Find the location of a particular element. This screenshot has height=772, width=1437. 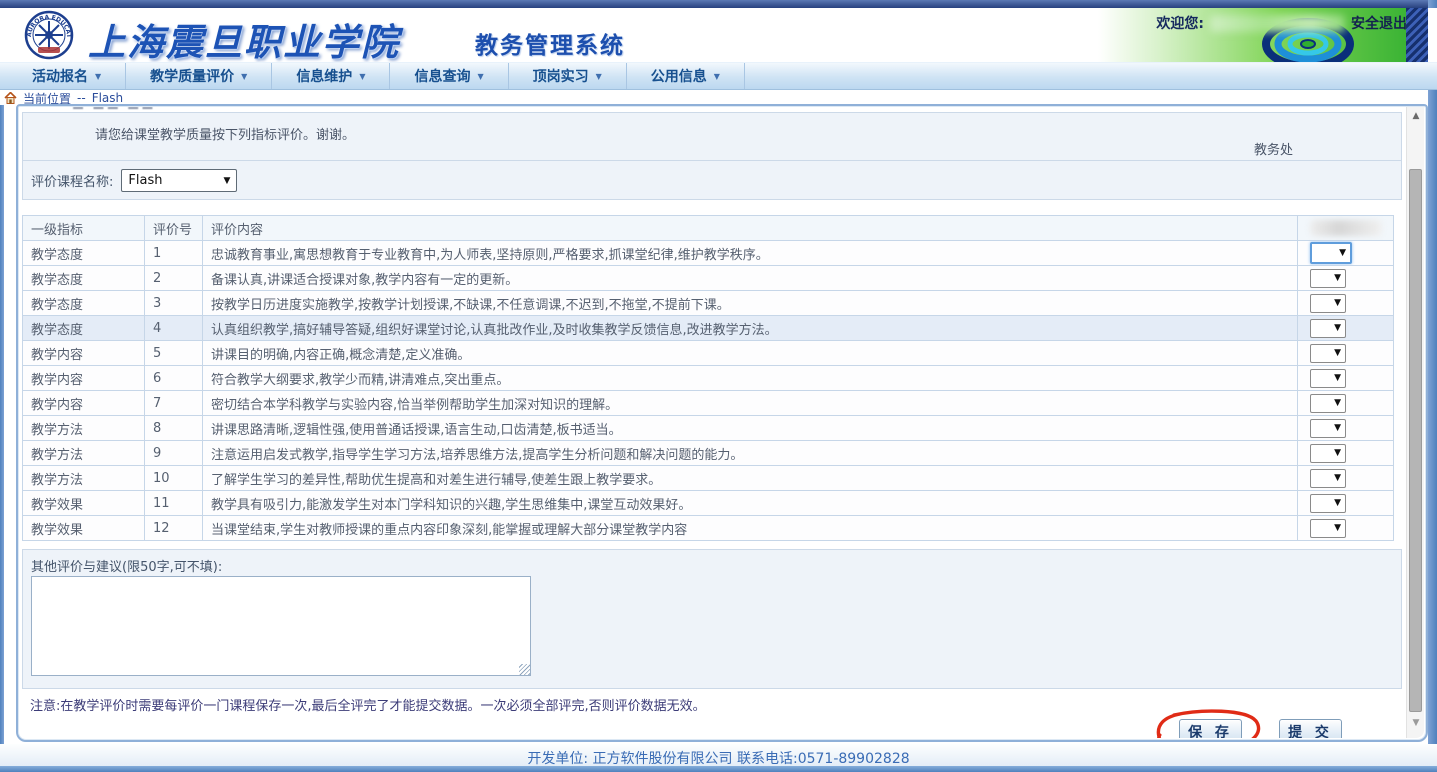

intro-panel: 请您给课堂教学质量按下列指标评价。谢谢。 教务处 评价课程名称: Flash ▼ is located at coordinates (712, 156).